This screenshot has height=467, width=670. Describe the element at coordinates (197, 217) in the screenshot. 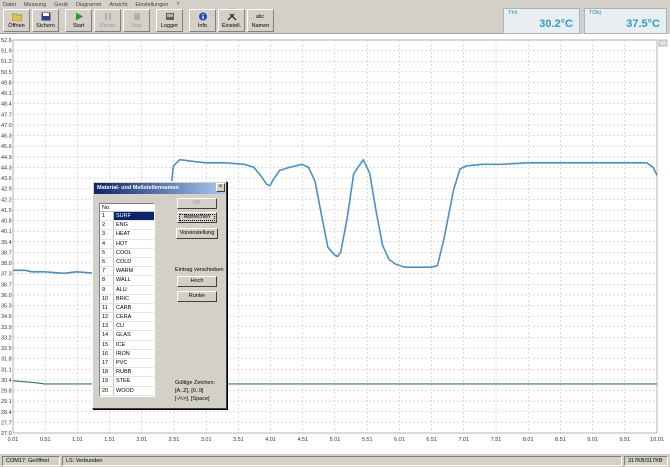

I see `cancel-button: Abbrechen` at that location.